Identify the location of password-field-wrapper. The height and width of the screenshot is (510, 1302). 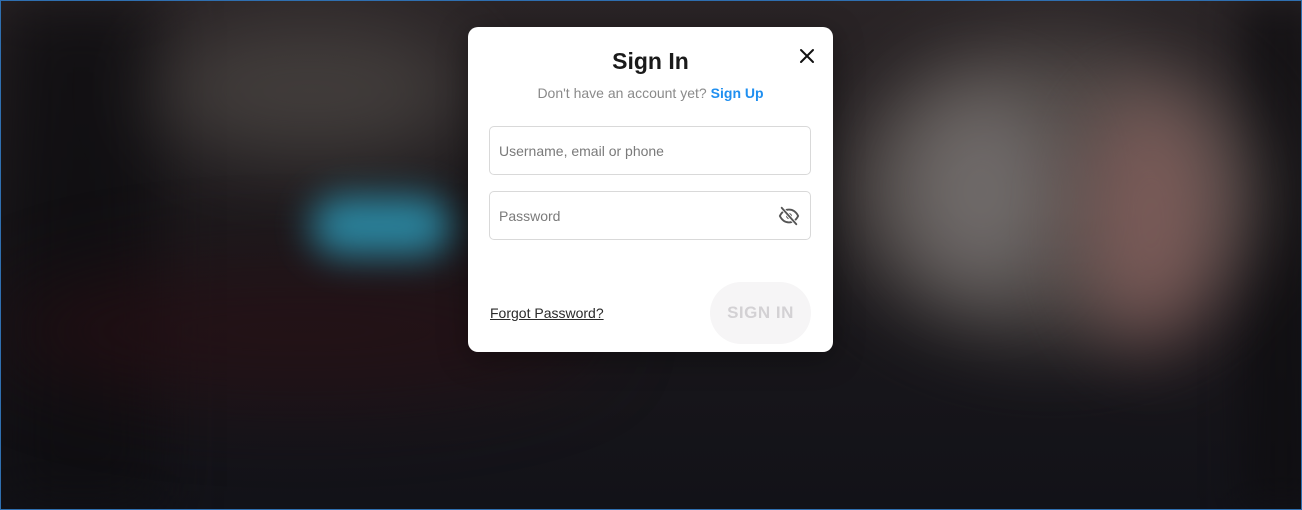
(650, 215).